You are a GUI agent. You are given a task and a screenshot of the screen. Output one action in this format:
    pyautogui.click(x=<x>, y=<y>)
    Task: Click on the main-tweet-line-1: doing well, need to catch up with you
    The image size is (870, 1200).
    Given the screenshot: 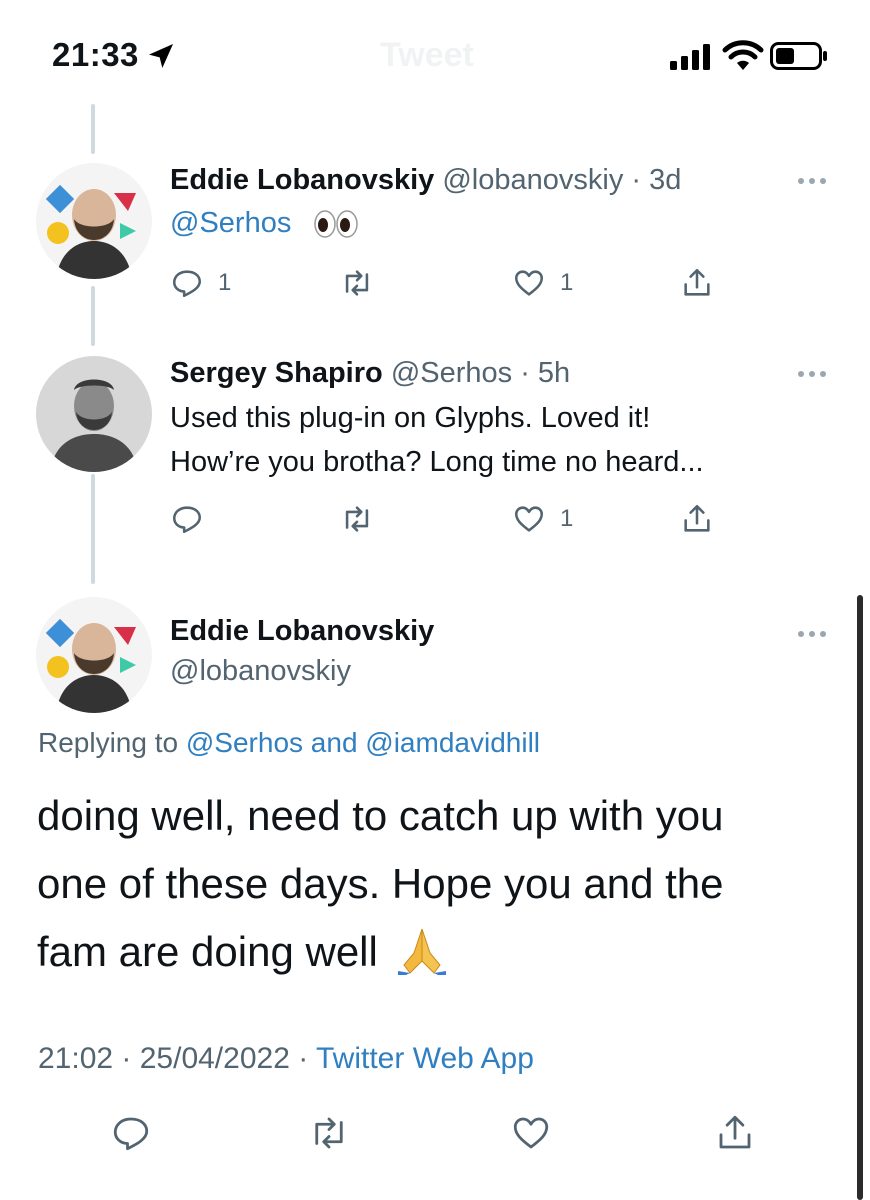 What is the action you would take?
    pyautogui.click(x=380, y=815)
    